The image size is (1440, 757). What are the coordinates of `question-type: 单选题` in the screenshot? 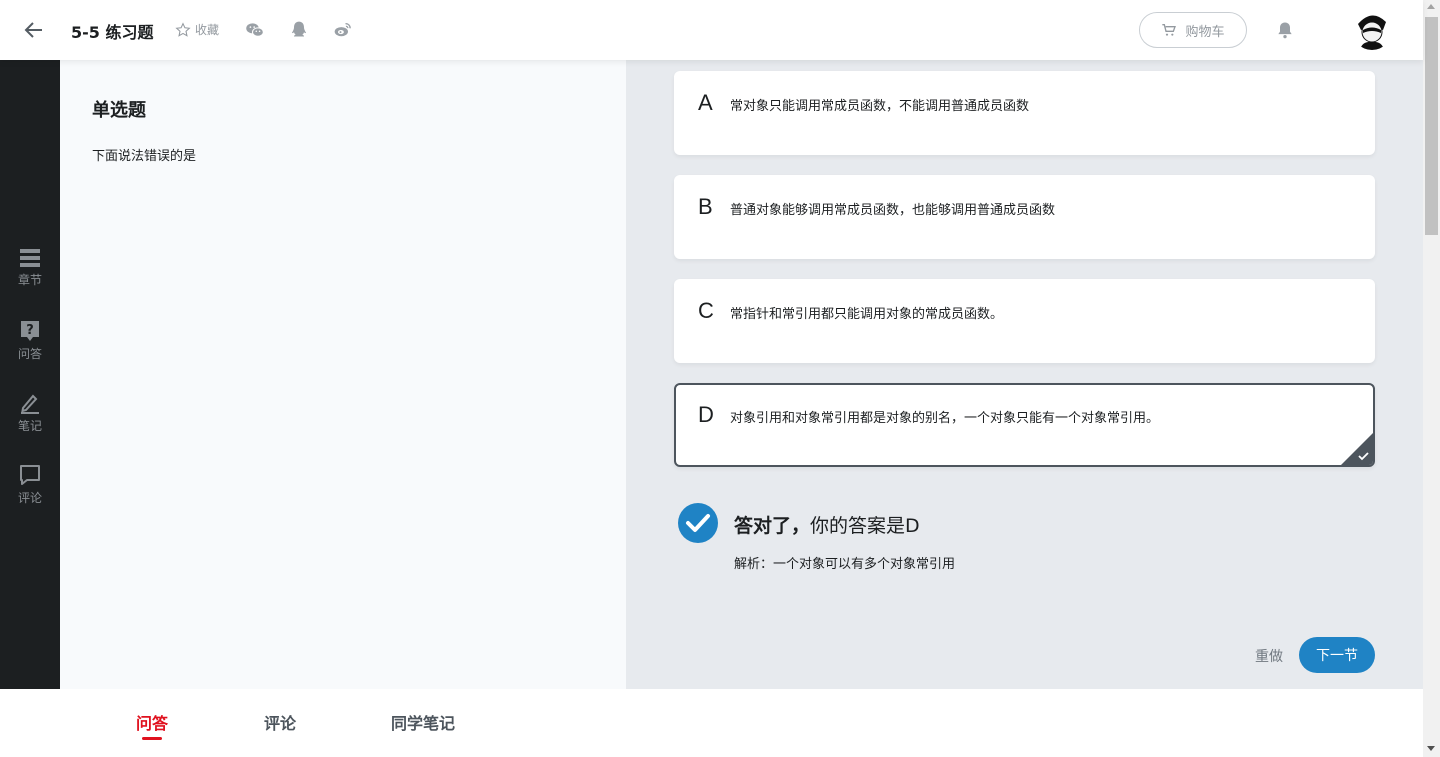 It's located at (119, 110).